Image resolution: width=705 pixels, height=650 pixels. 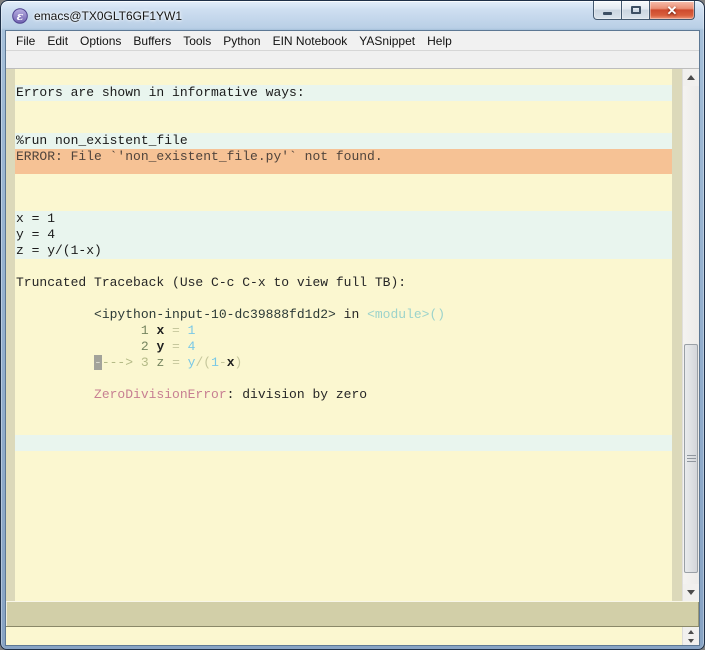 What do you see at coordinates (102, 140) in the screenshot?
I see `cell9-input-text: %run non_existent_file` at bounding box center [102, 140].